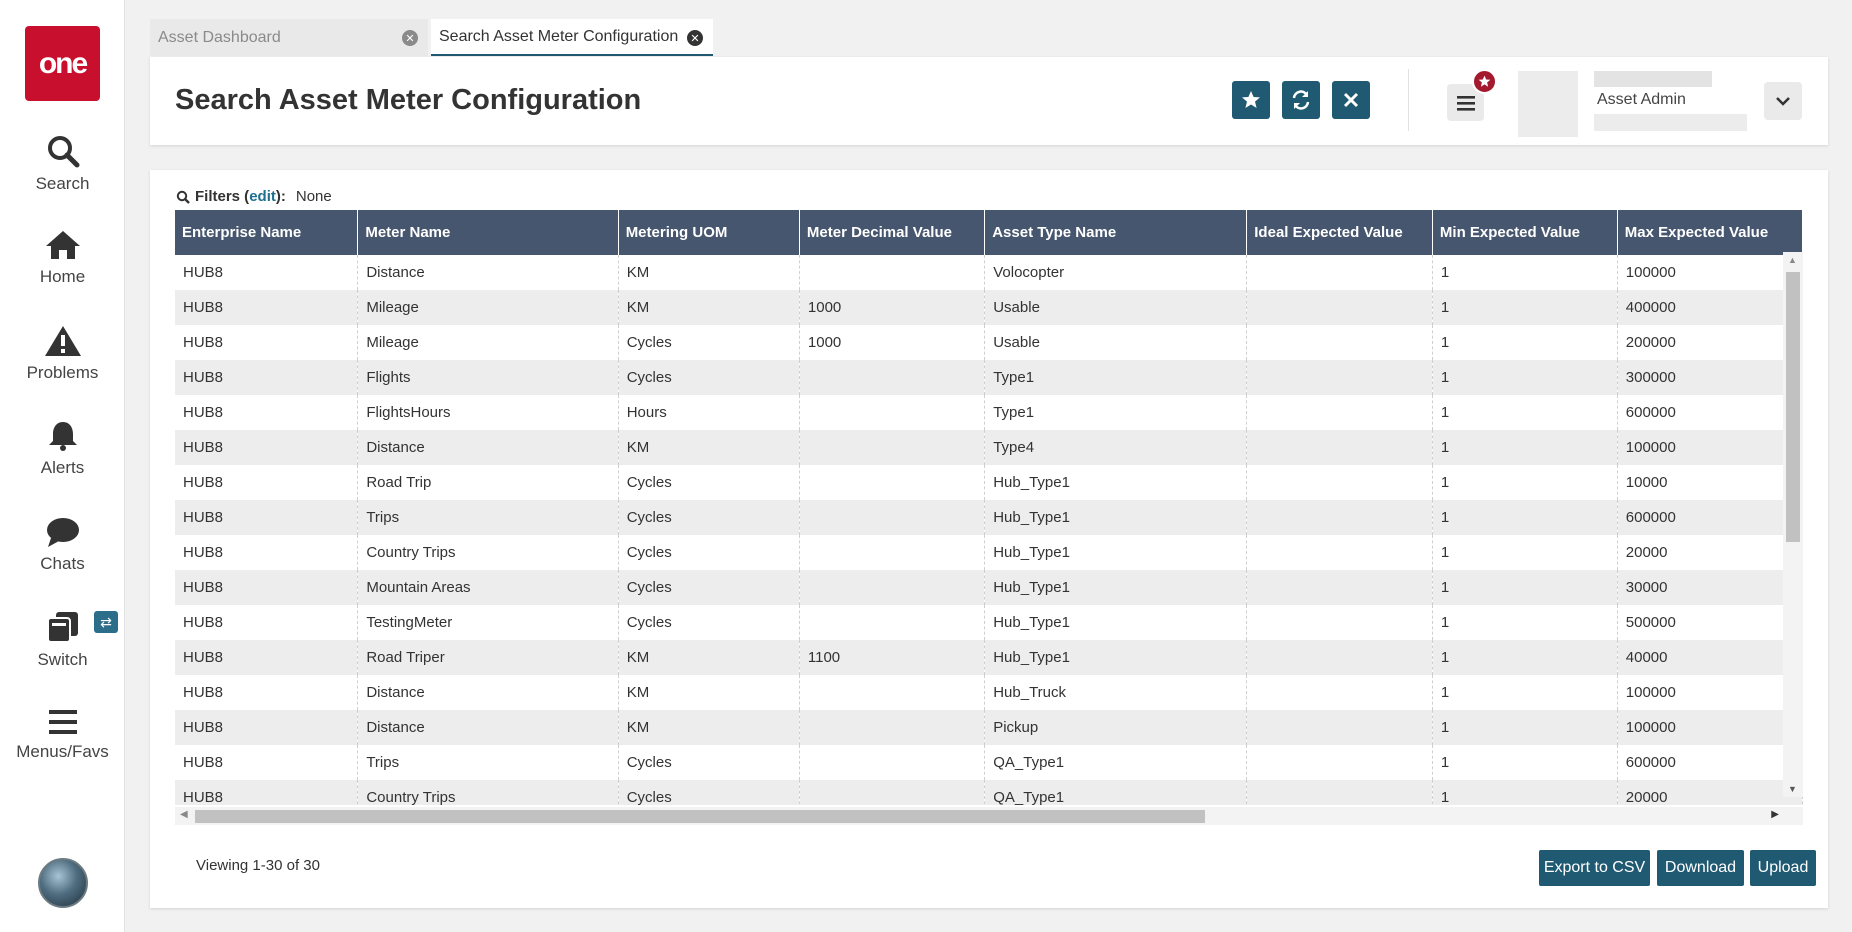  I want to click on table-row: HUB8 Mountain Areas Cycles Hub_Type1 1 30000, so click(989, 587).